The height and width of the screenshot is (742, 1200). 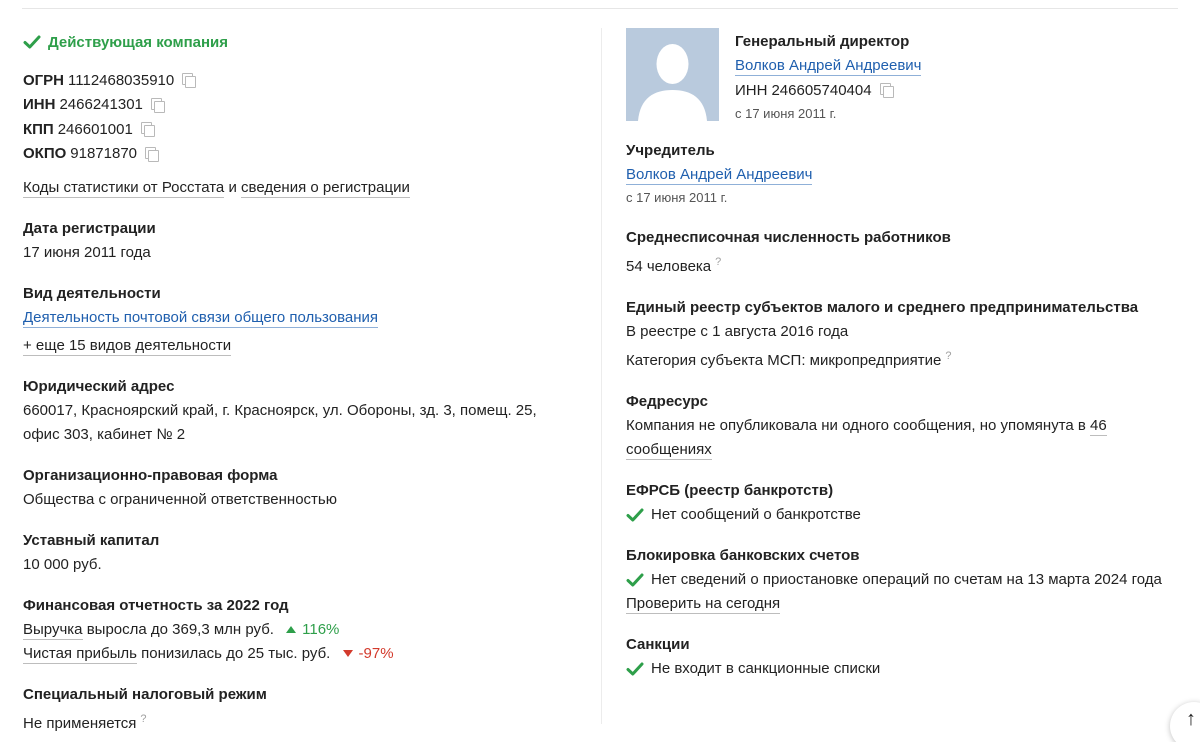 What do you see at coordinates (87, 252) in the screenshot?
I see `registration-value: 17 июня 2011 года` at bounding box center [87, 252].